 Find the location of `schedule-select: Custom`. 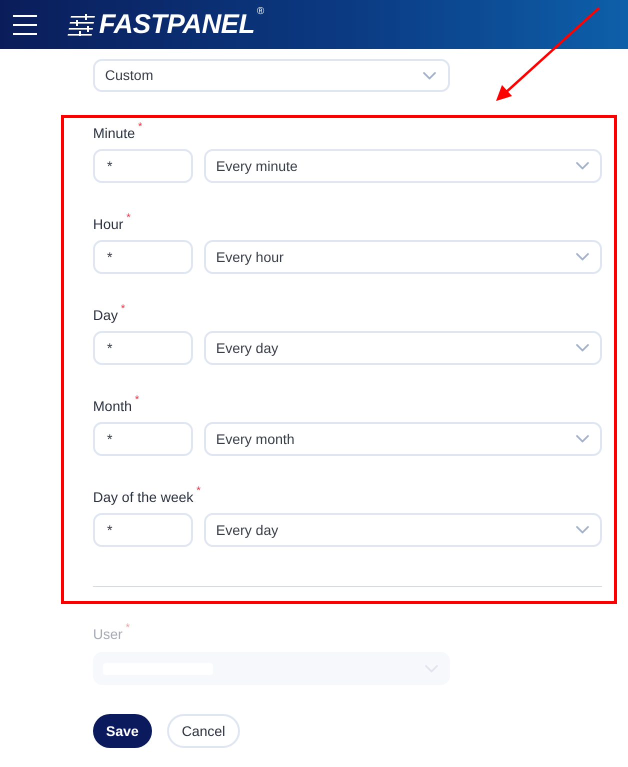

schedule-select: Custom is located at coordinates (271, 75).